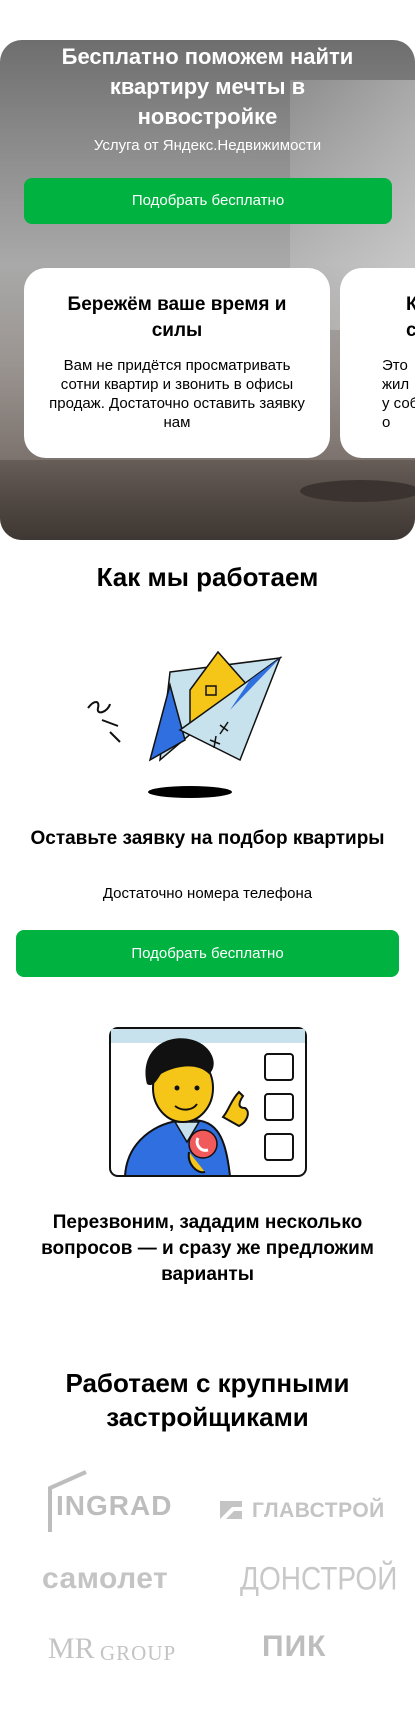 The image size is (415, 1718). What do you see at coordinates (207, 145) in the screenshot?
I see `hero-subtitle: Услуга от Яндекс.Недвижимости` at bounding box center [207, 145].